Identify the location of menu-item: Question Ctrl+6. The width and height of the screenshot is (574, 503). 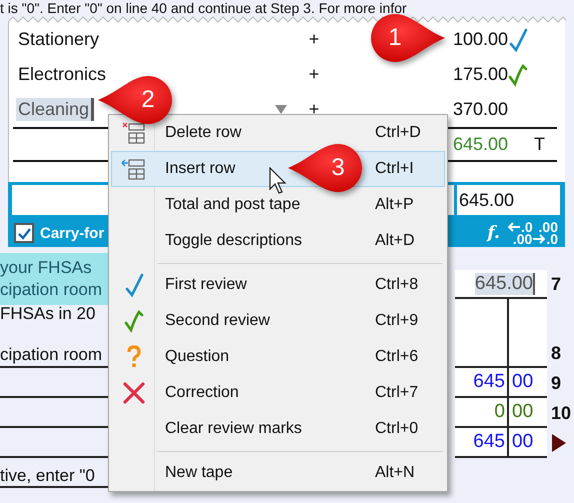
(278, 357).